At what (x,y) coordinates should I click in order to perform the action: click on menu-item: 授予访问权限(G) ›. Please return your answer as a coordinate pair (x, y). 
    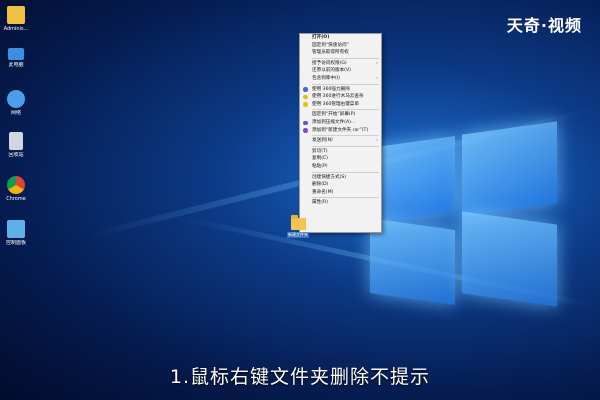
    Looking at the image, I should click on (340, 64).